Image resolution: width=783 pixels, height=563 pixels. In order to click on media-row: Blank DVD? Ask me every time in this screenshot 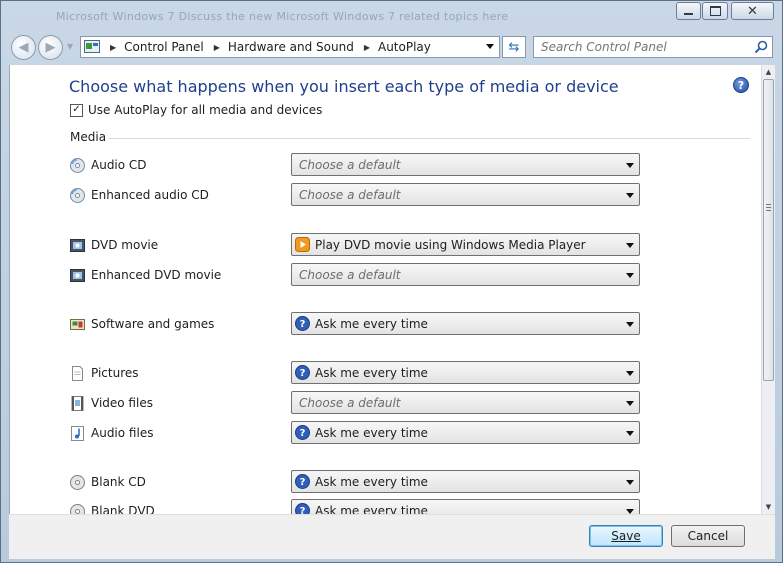, I will do `click(360, 506)`.